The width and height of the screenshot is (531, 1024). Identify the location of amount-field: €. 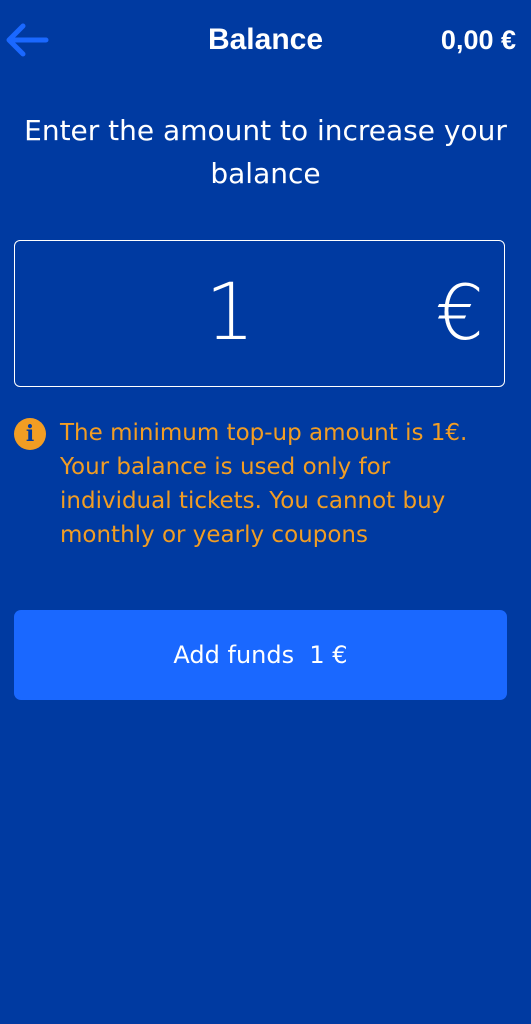
(259, 313).